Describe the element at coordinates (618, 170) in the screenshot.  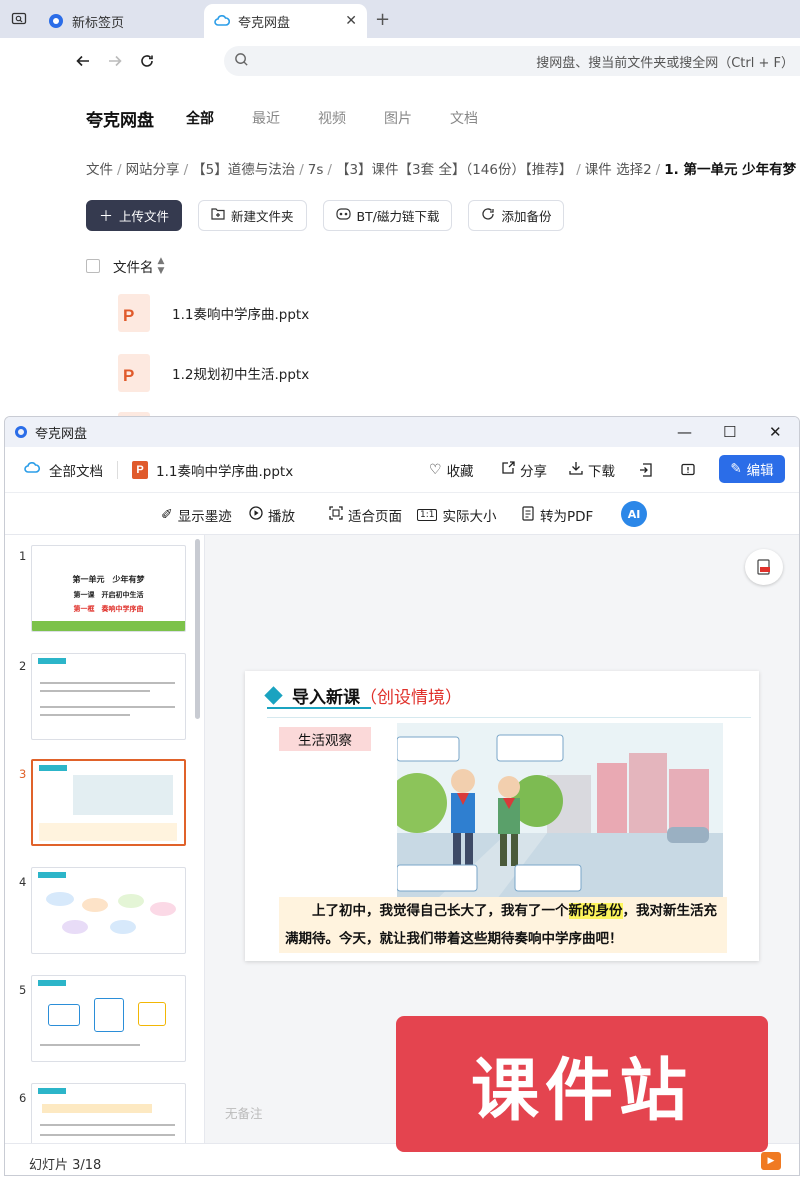
I see `breadcrumb-item: 课件 选择2` at that location.